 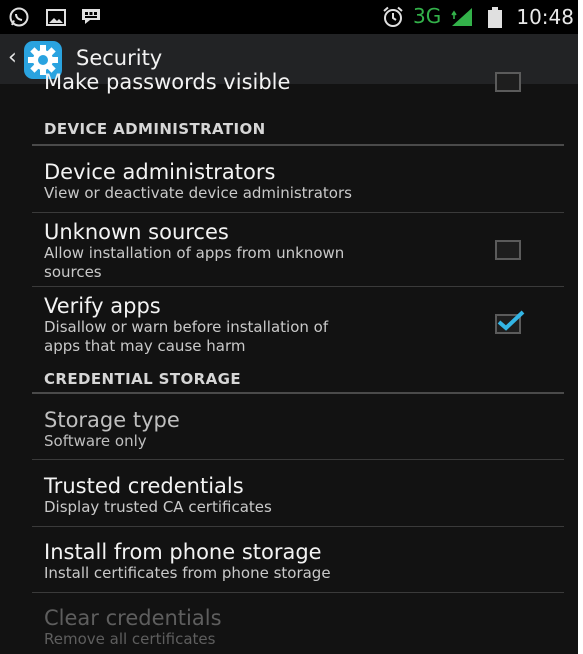 I want to click on item-title: Clear credentials, so click(x=133, y=618).